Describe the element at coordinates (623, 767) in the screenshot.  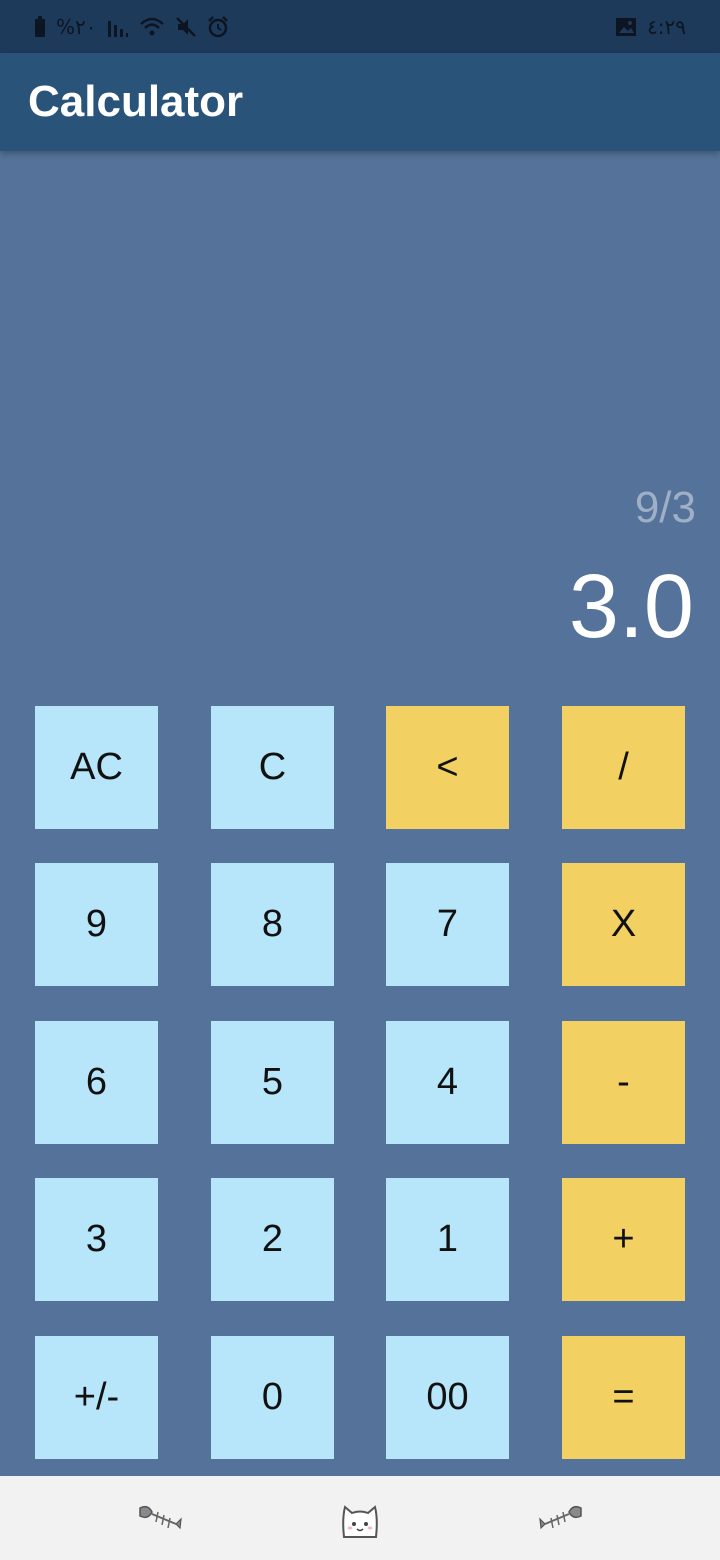
I see `divide-button: /` at that location.